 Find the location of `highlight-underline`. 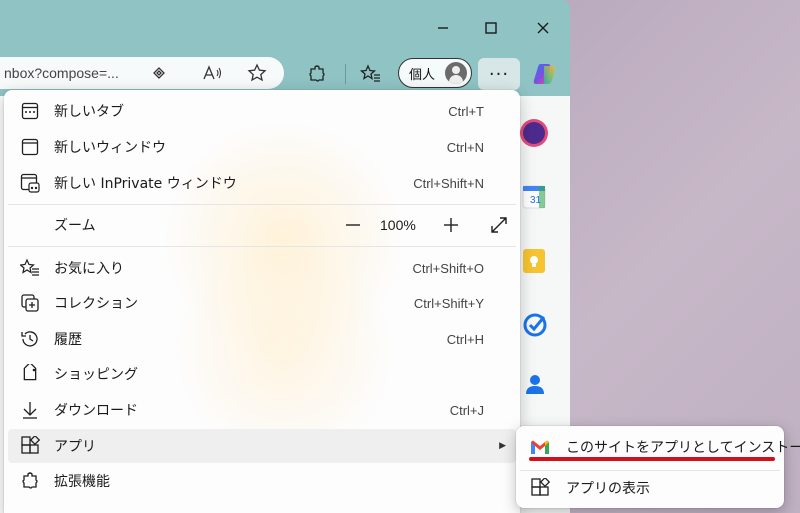

highlight-underline is located at coordinates (652, 459).